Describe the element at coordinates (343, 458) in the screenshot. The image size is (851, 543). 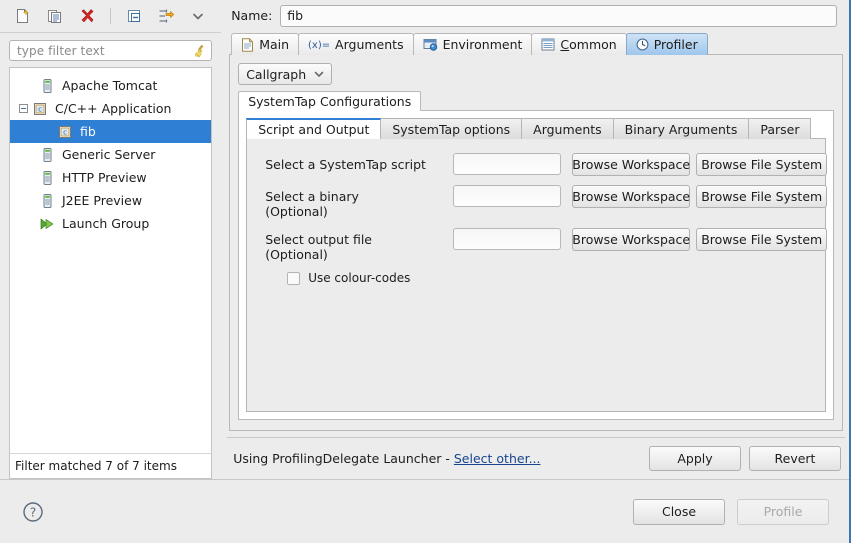
I see `launcher-status-prefix: Using ProfilingDelegate Launcher -` at that location.